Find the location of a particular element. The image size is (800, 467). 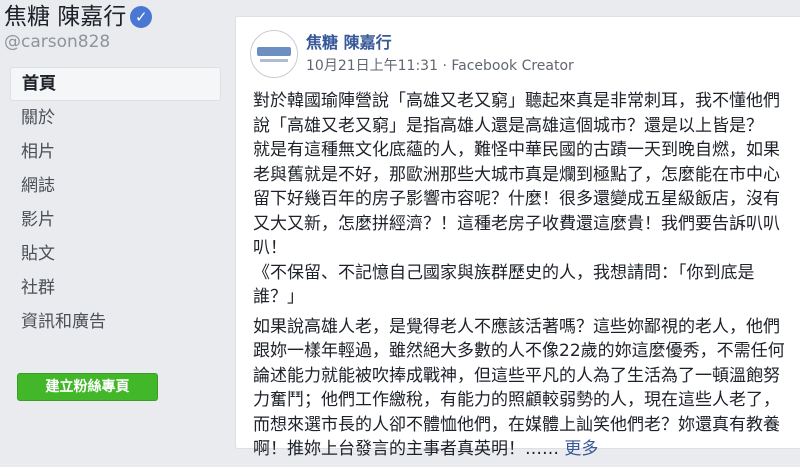

avatar is located at coordinates (274, 54).